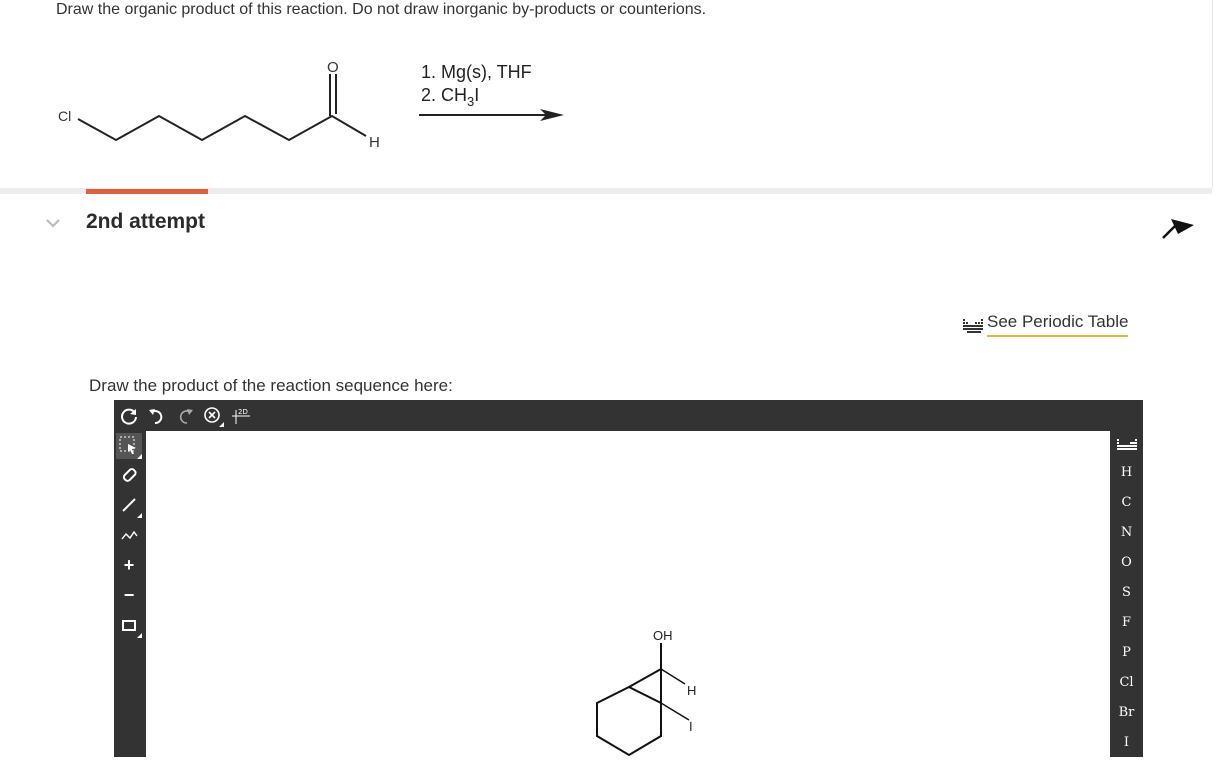 This screenshot has width=1220, height=762. What do you see at coordinates (673, 676) in the screenshot?
I see `carbon-to-h-bond` at bounding box center [673, 676].